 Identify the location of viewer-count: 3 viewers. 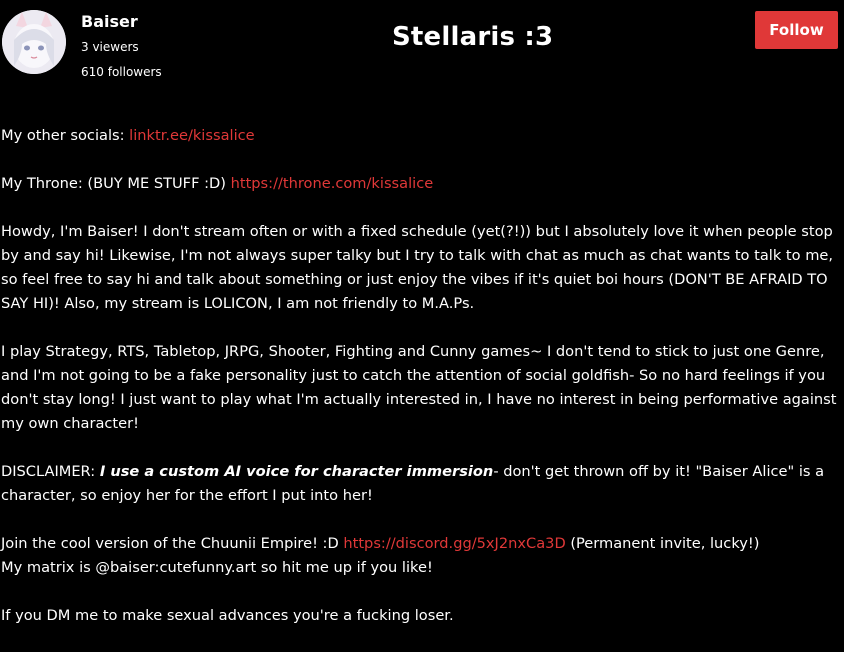
(110, 47).